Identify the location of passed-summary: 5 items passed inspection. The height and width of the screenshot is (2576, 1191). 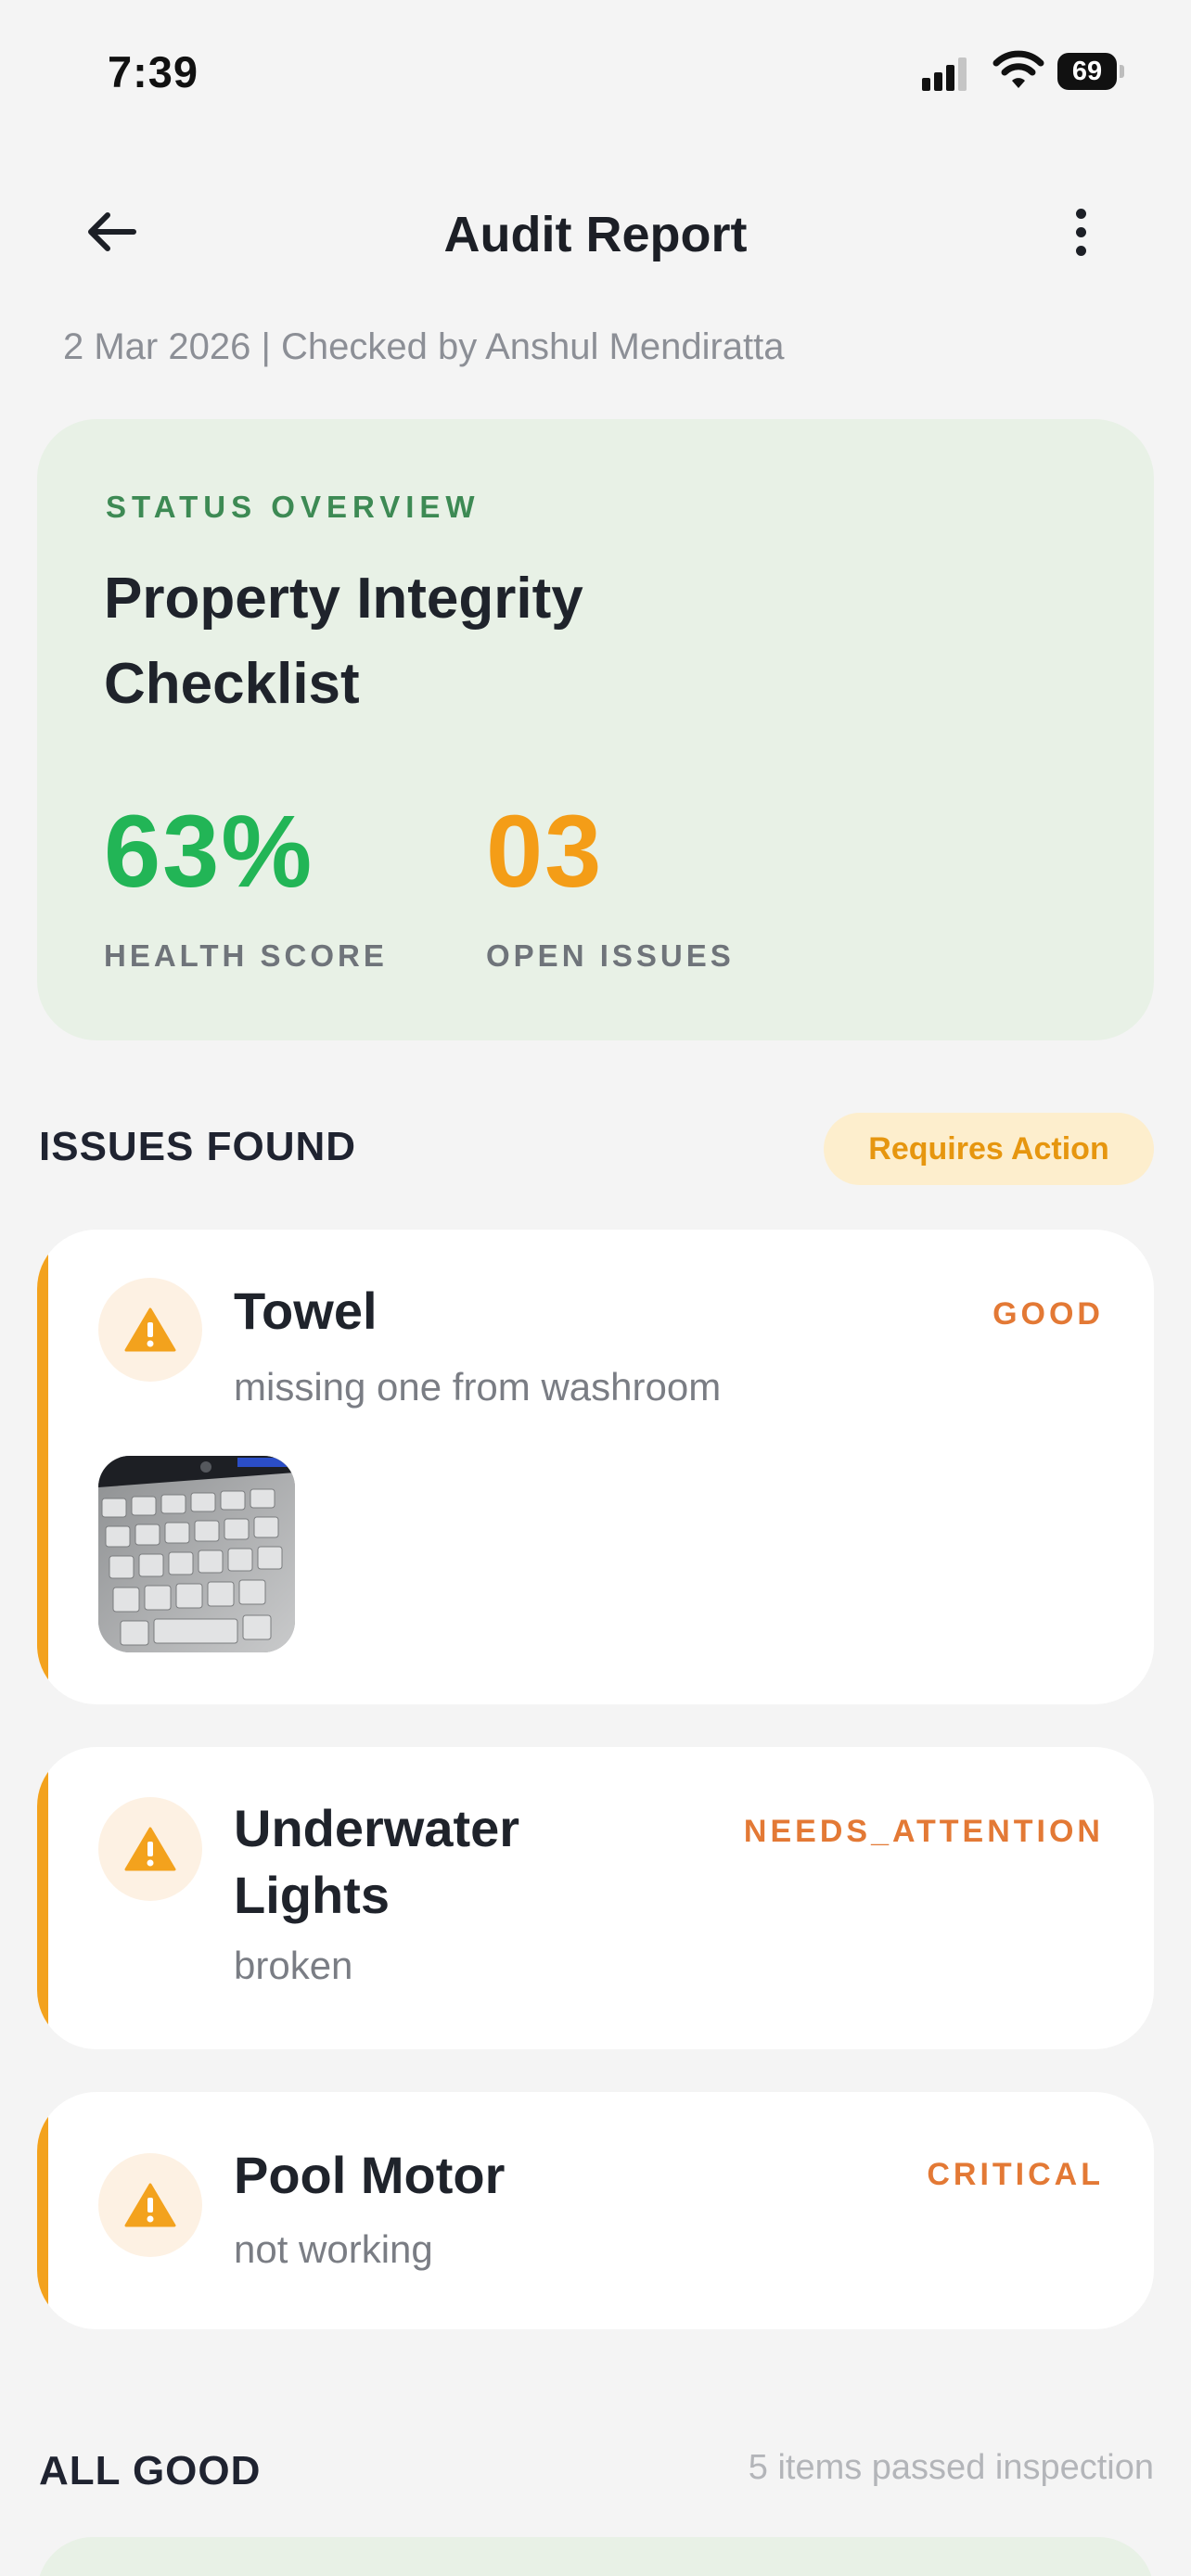
(951, 2467).